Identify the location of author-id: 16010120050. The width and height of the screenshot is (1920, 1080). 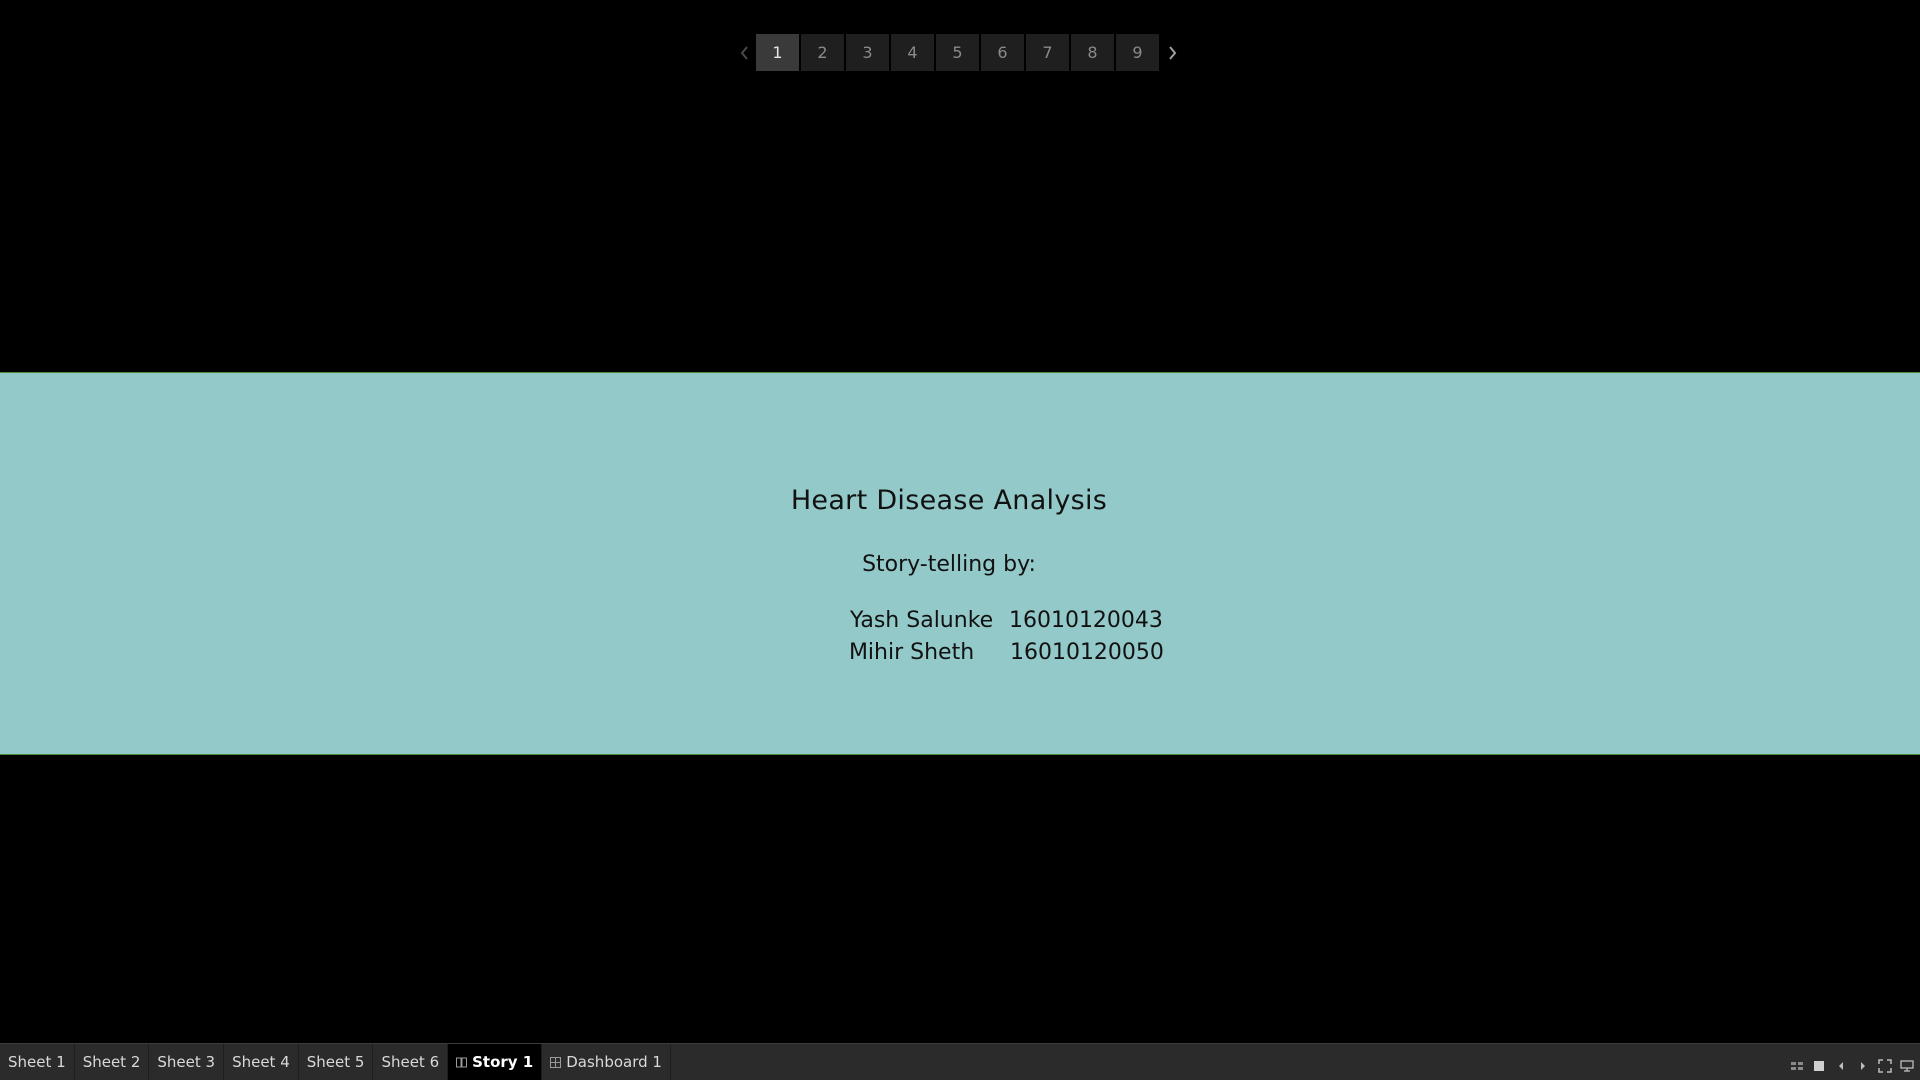
(1086, 652).